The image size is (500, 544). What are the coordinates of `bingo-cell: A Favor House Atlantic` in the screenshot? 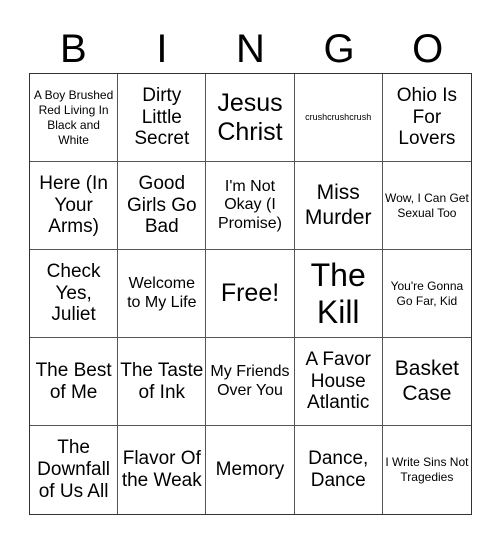 It's located at (338, 382).